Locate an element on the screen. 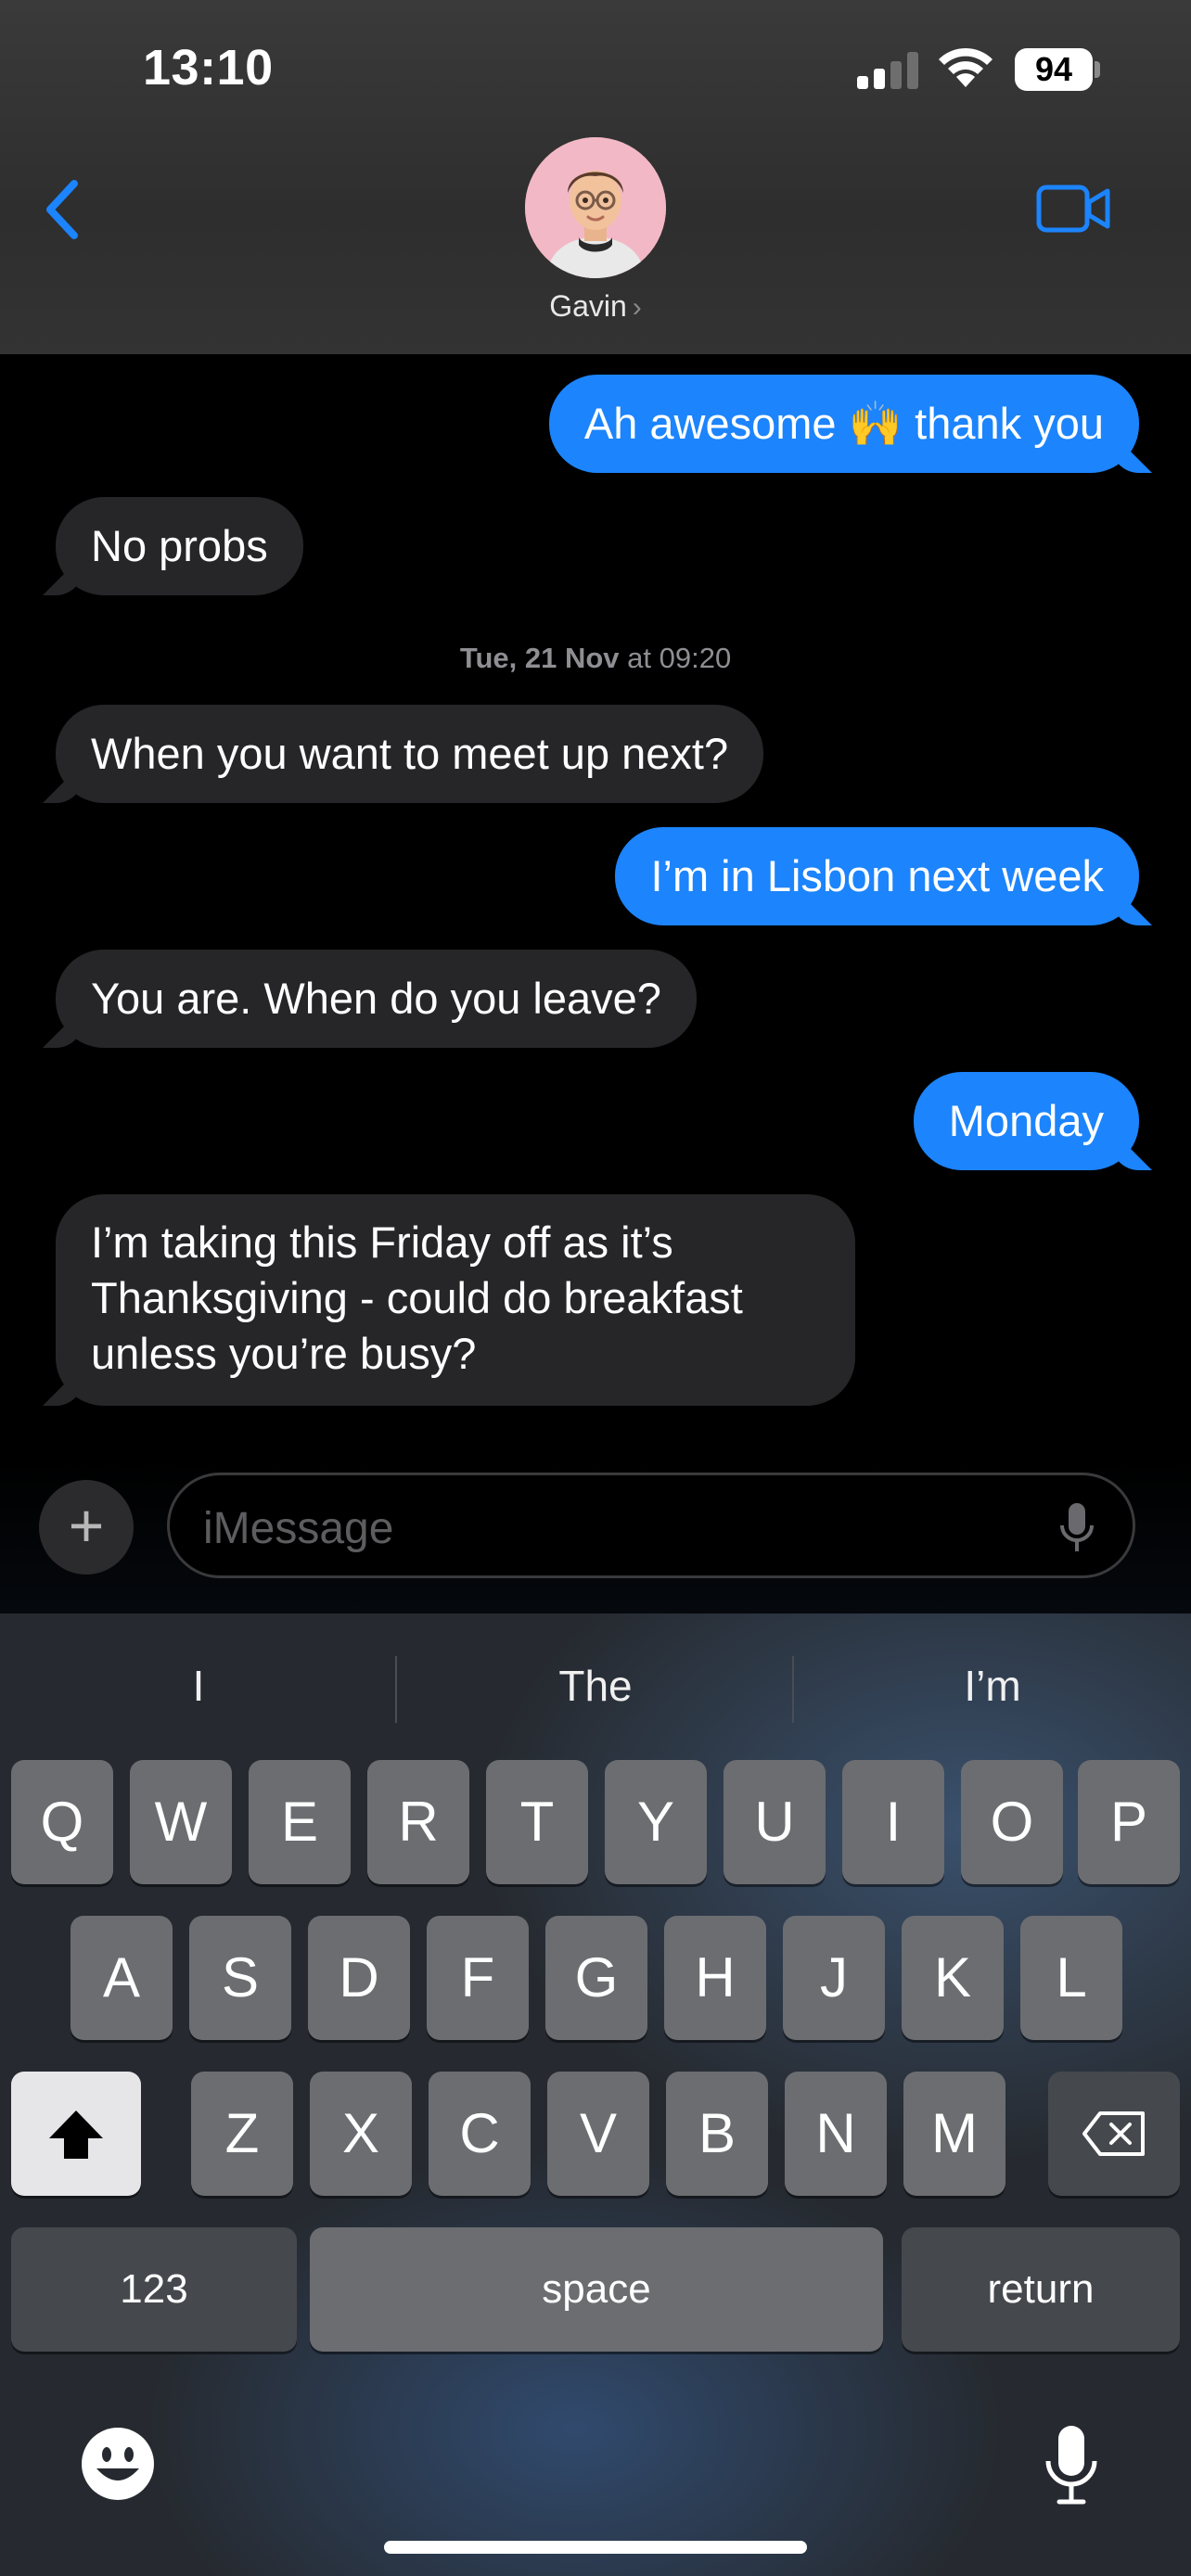  return-key: return is located at coordinates (1041, 2289).